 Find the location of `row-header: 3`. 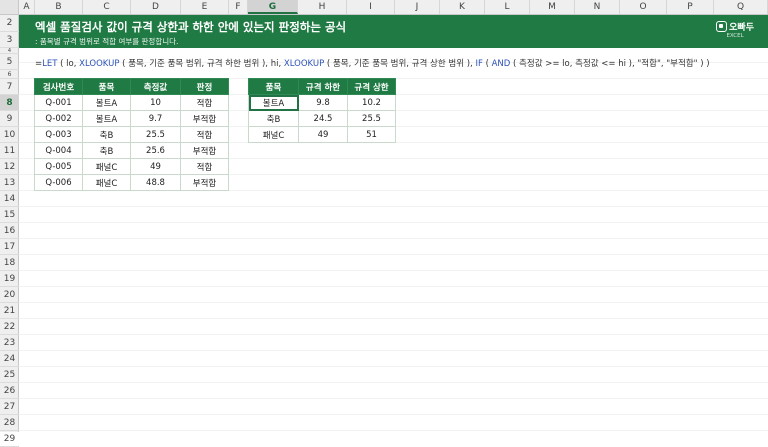

row-header: 3 is located at coordinates (9, 40).